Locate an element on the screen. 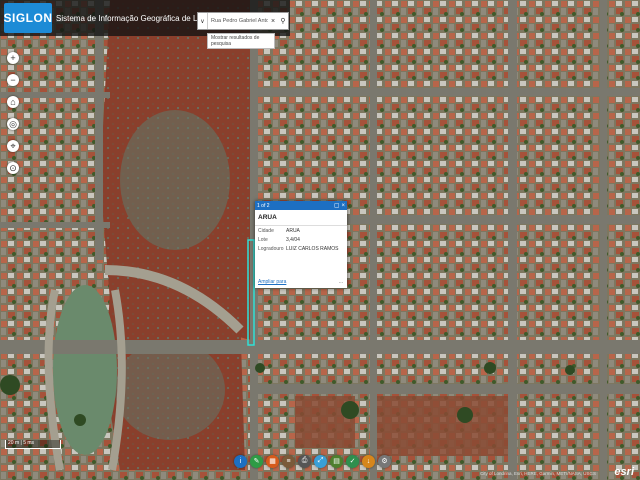 The height and width of the screenshot is (480, 640). print-icon: ⎙ is located at coordinates (304, 461).